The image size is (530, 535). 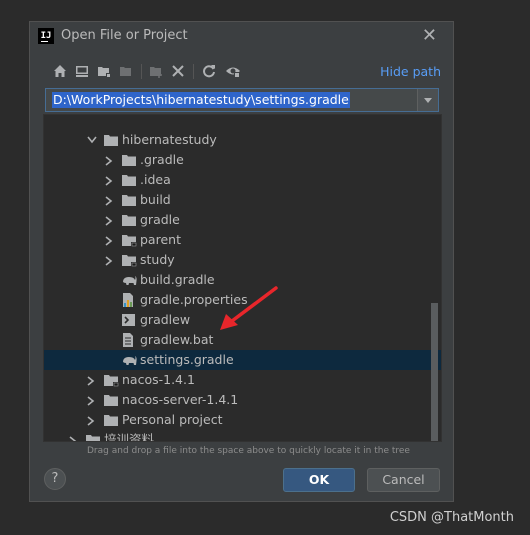 What do you see at coordinates (242, 140) in the screenshot?
I see `tree-row: hibernatestudy` at bounding box center [242, 140].